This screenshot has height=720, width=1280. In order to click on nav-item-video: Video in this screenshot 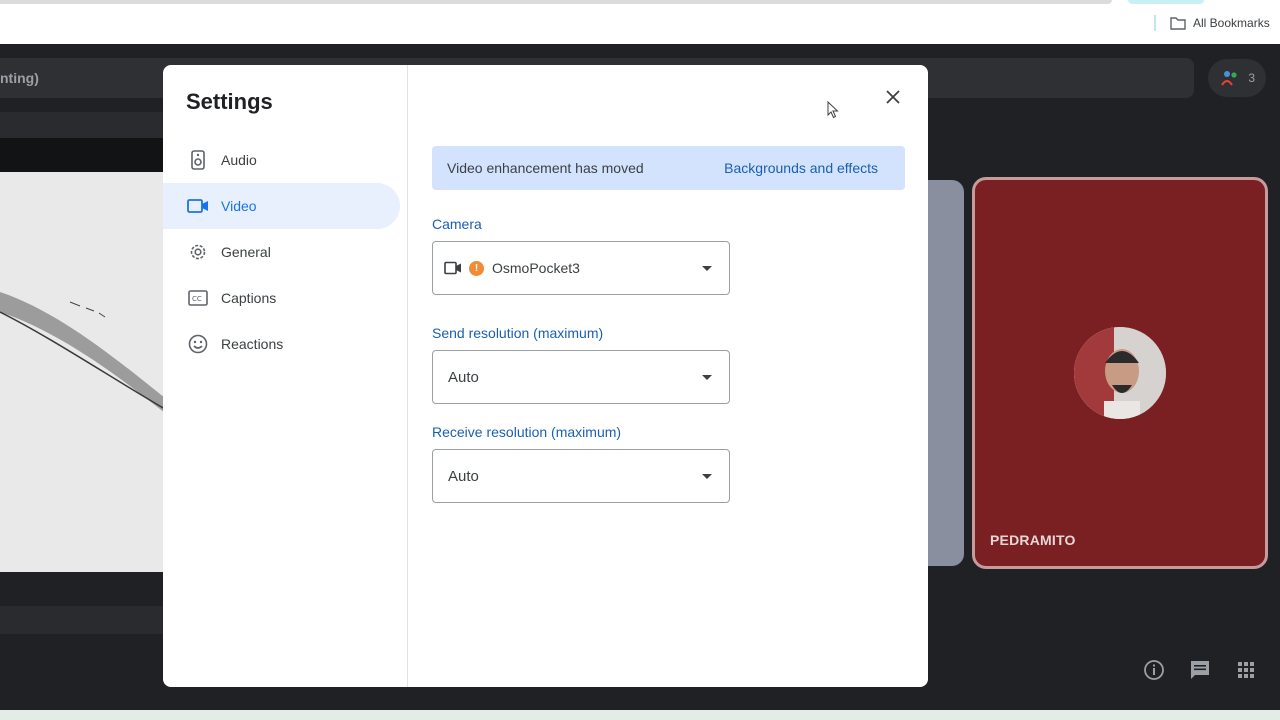, I will do `click(281, 206)`.